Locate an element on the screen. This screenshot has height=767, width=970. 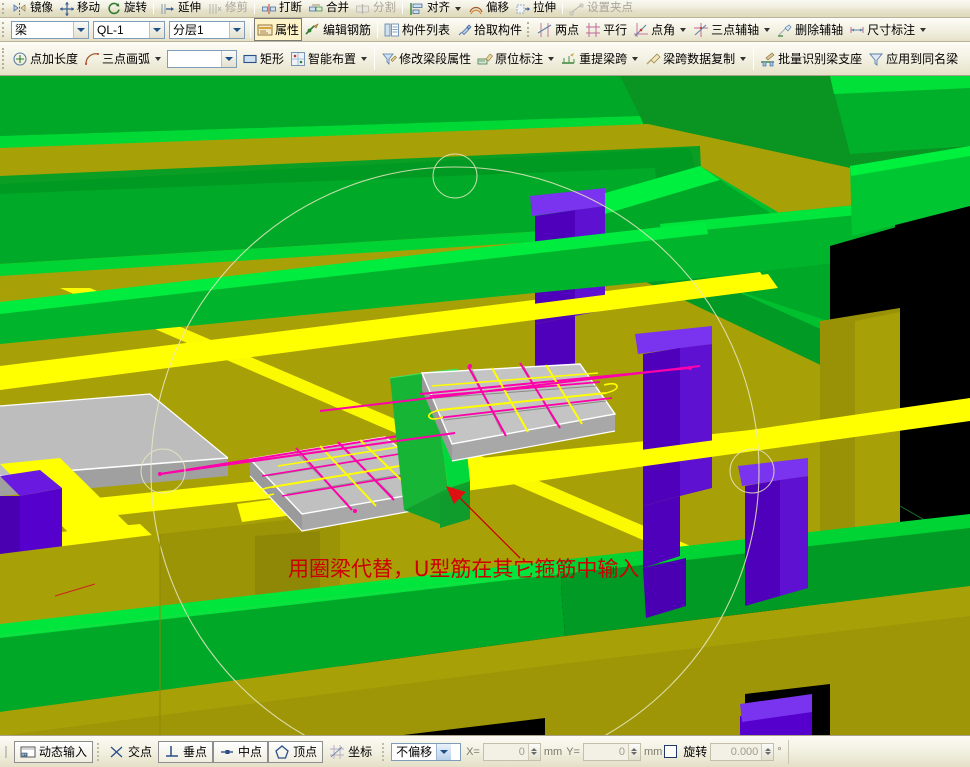
snap-button-coordinate: 坐标 is located at coordinates (350, 752).